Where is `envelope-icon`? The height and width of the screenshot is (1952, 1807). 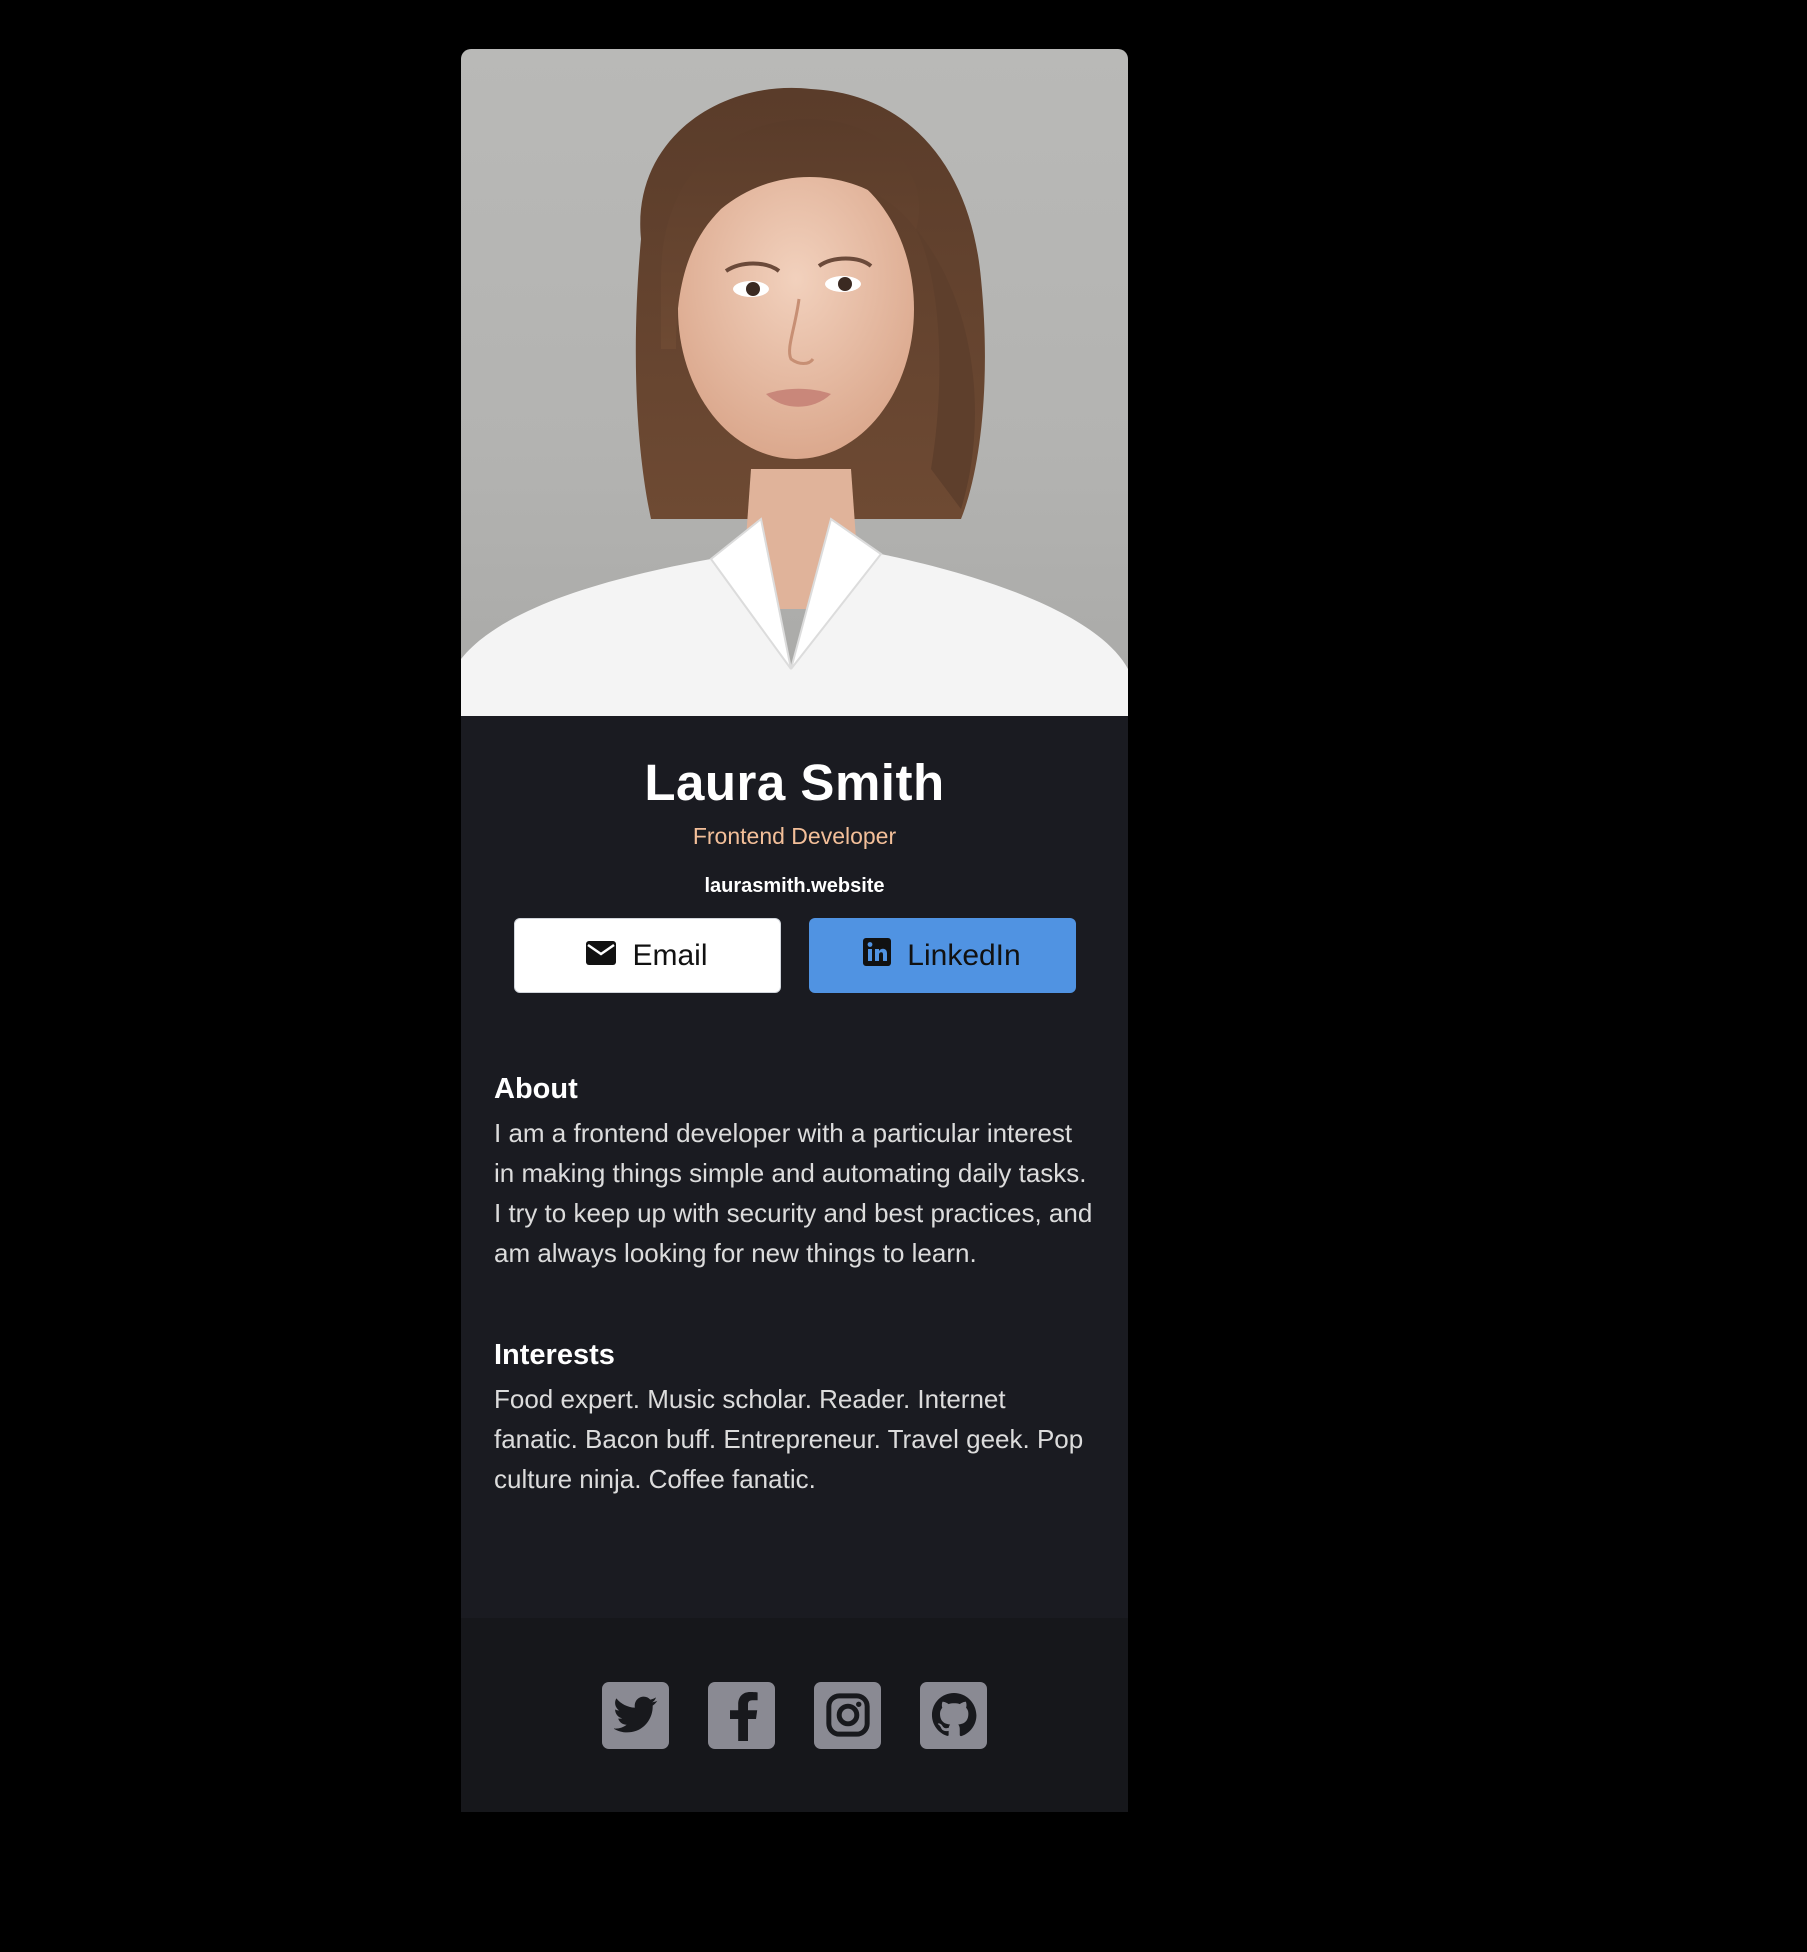 envelope-icon is located at coordinates (601, 956).